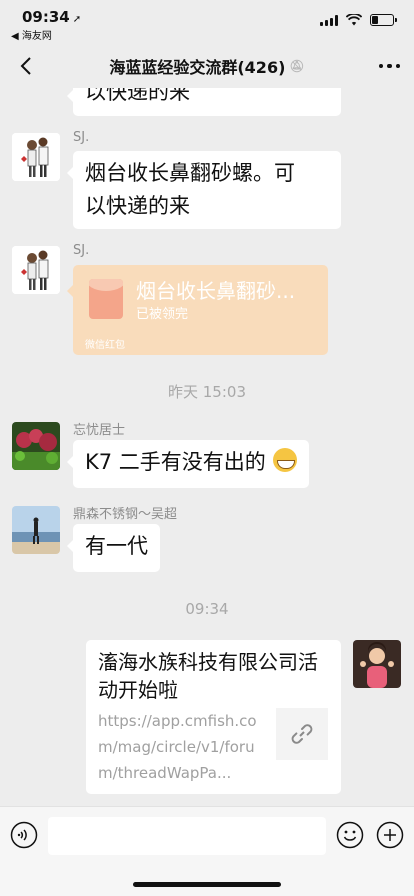 Image resolution: width=414 pixels, height=896 pixels. What do you see at coordinates (137, 96) in the screenshot?
I see `message-text: 以快递的来` at bounding box center [137, 96].